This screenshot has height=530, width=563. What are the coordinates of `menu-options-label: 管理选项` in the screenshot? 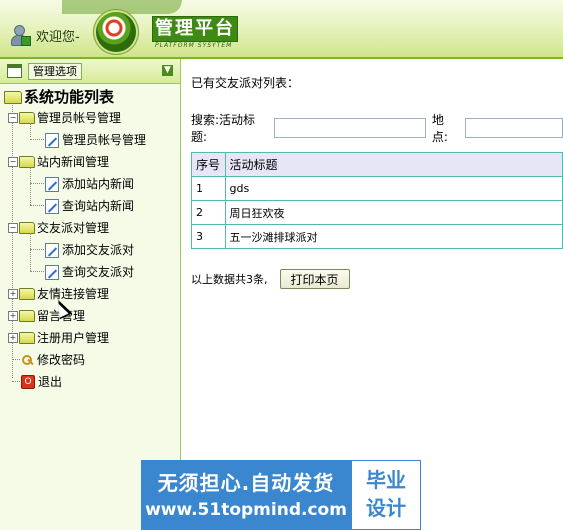 It's located at (55, 71).